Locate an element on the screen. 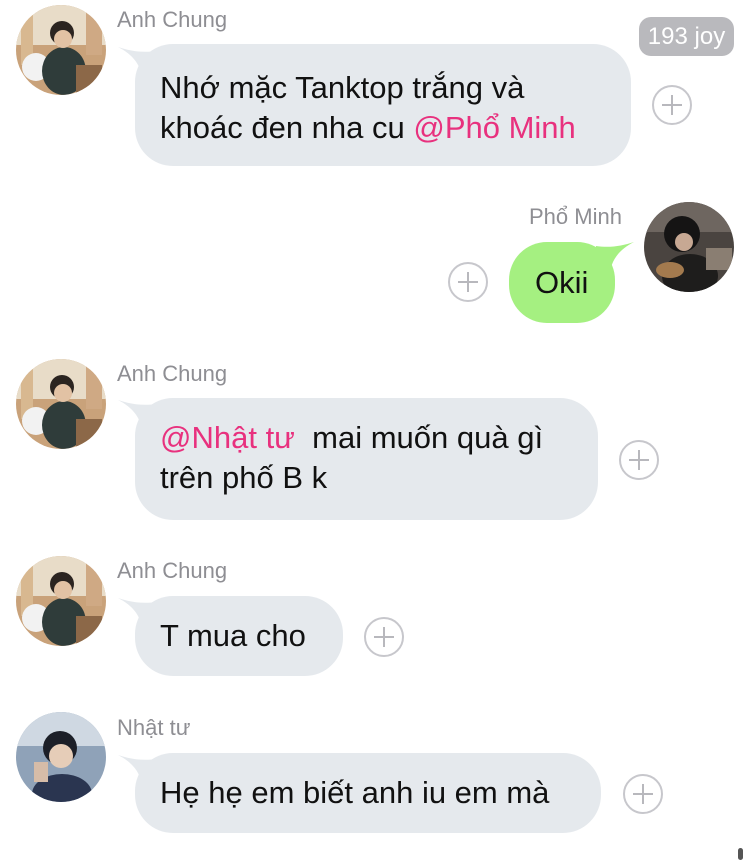  reaction-count-badge: 193 joy is located at coordinates (686, 36).